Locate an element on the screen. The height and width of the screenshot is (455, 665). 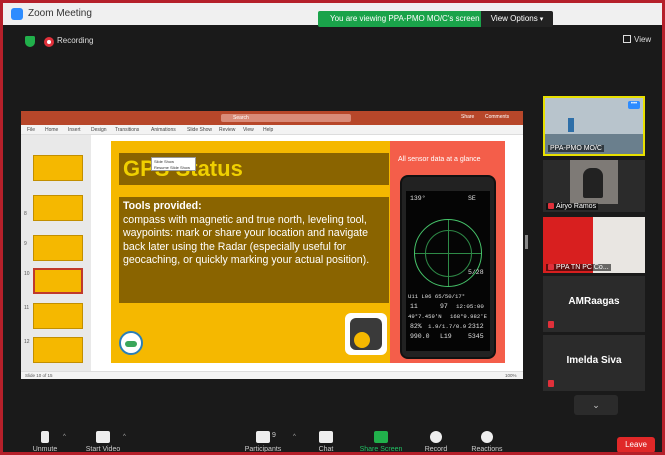
share-screen-button: Share Screen is located at coordinates (381, 442).